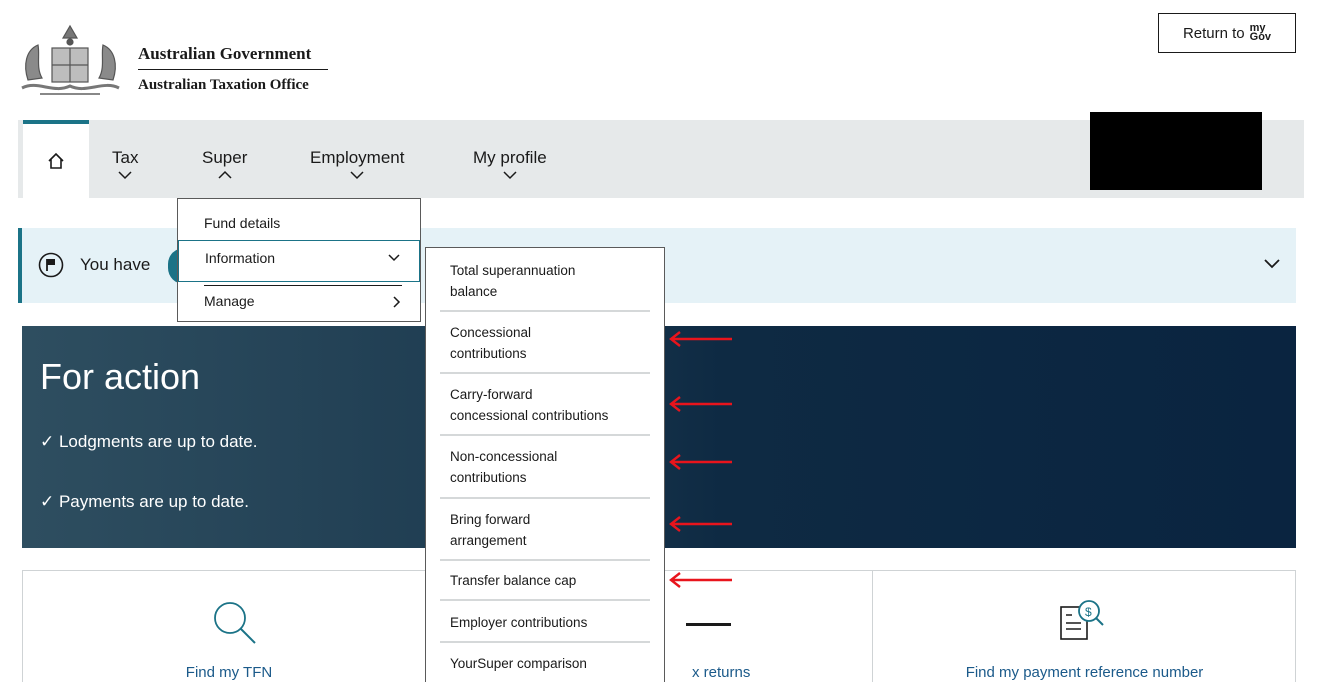 The width and height of the screenshot is (1324, 682). I want to click on coat-of-arms-icon, so click(70, 59).